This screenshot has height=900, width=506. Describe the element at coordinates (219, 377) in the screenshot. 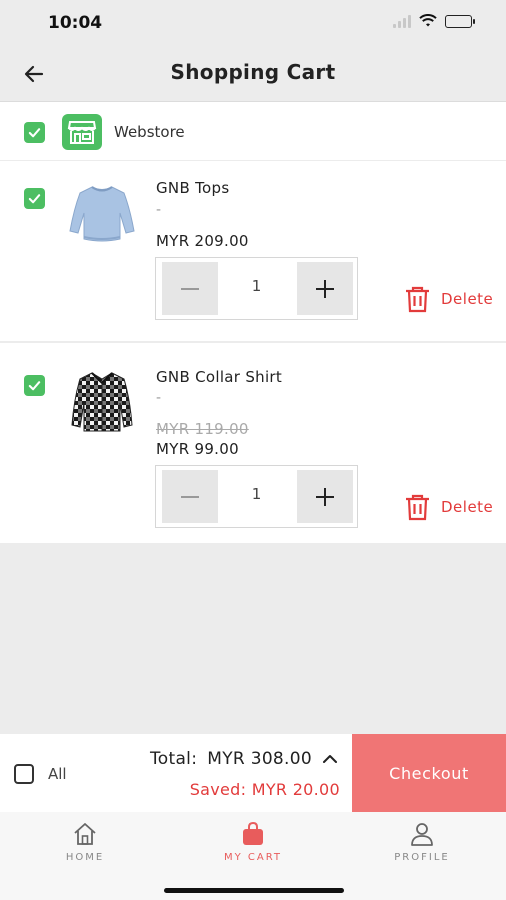

I see `product-name: GNB Collar Shirt` at that location.